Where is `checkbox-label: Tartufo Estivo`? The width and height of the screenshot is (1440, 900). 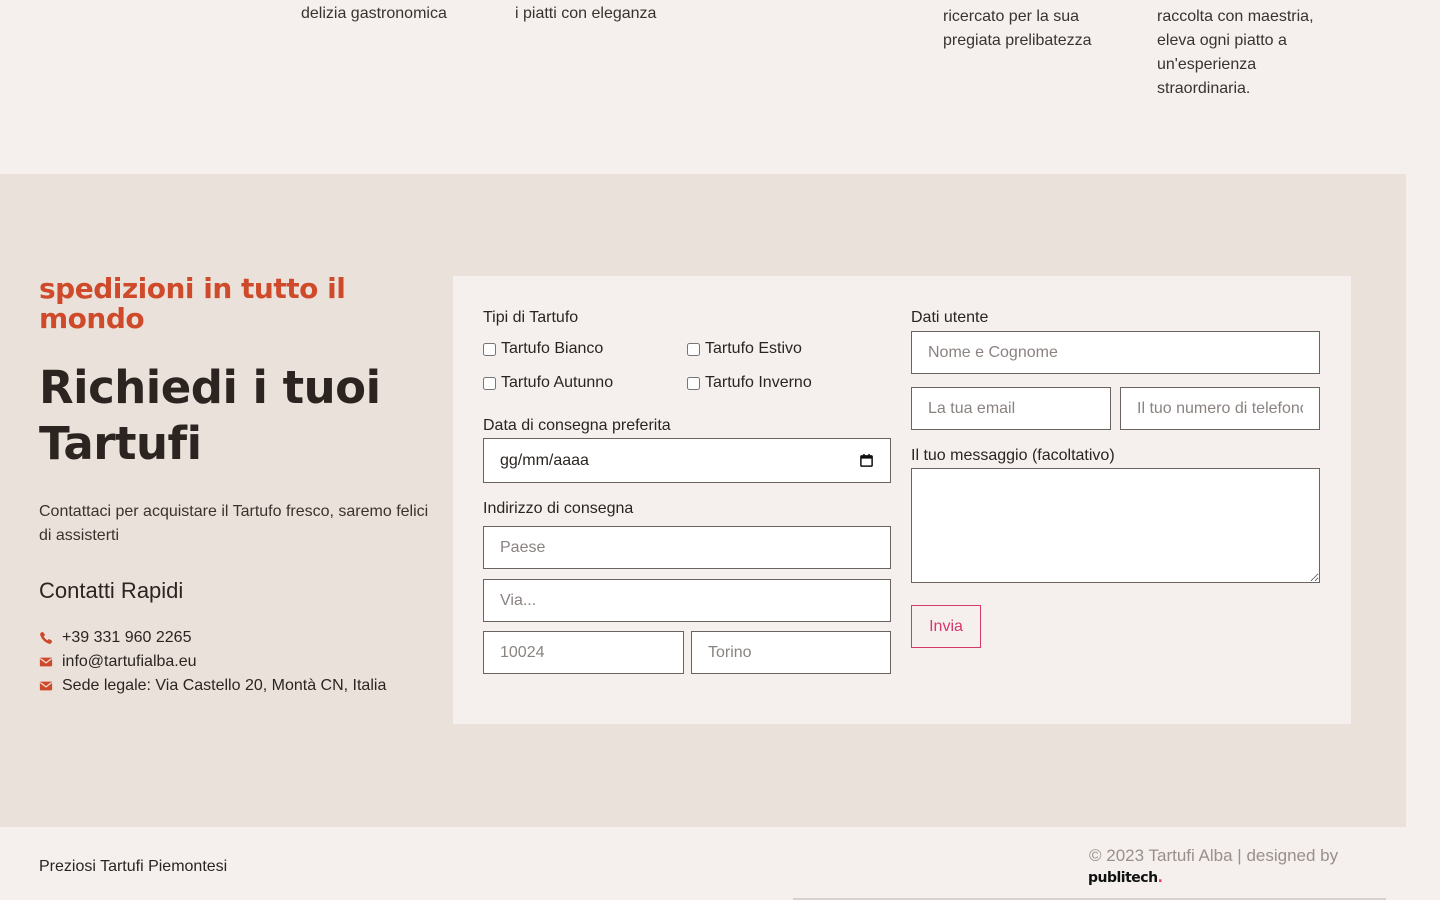
checkbox-label: Tartufo Estivo is located at coordinates (753, 348).